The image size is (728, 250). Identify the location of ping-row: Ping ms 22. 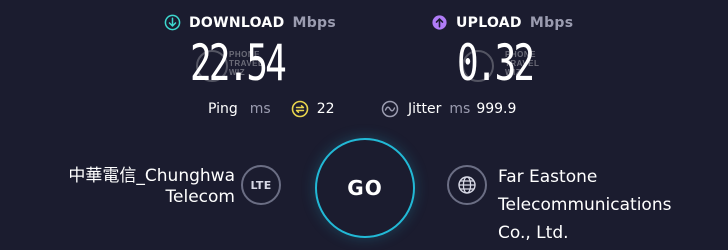
(271, 109).